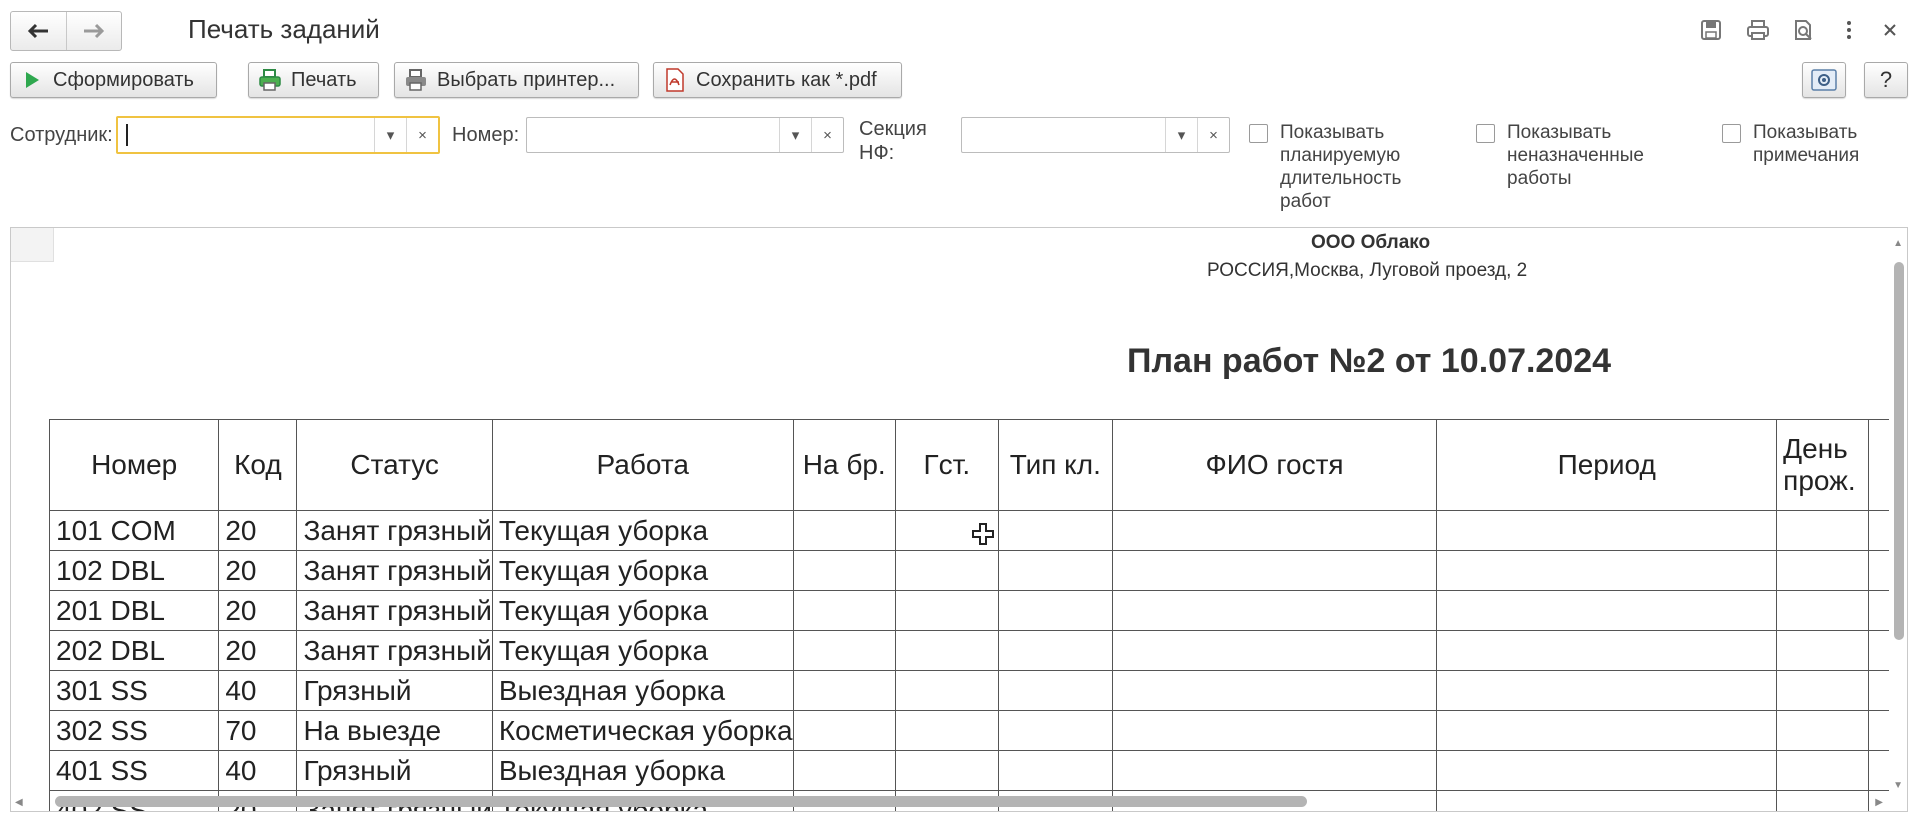 Image resolution: width=1911 pixels, height=825 pixels. What do you see at coordinates (1849, 30) in the screenshot?
I see `more-menu-button` at bounding box center [1849, 30].